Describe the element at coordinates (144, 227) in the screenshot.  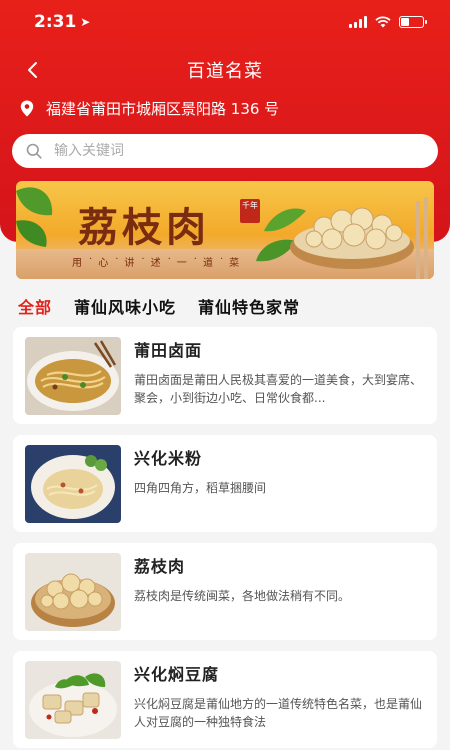
I see `banner-title: 荔枝肉` at that location.